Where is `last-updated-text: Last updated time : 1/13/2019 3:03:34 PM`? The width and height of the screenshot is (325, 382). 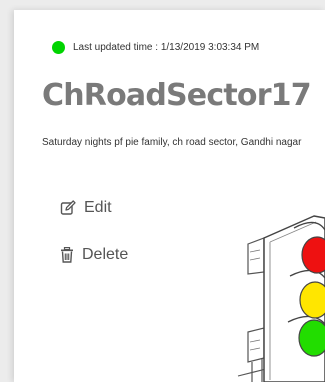 last-updated-text: Last updated time : 1/13/2019 3:03:34 PM is located at coordinates (166, 47).